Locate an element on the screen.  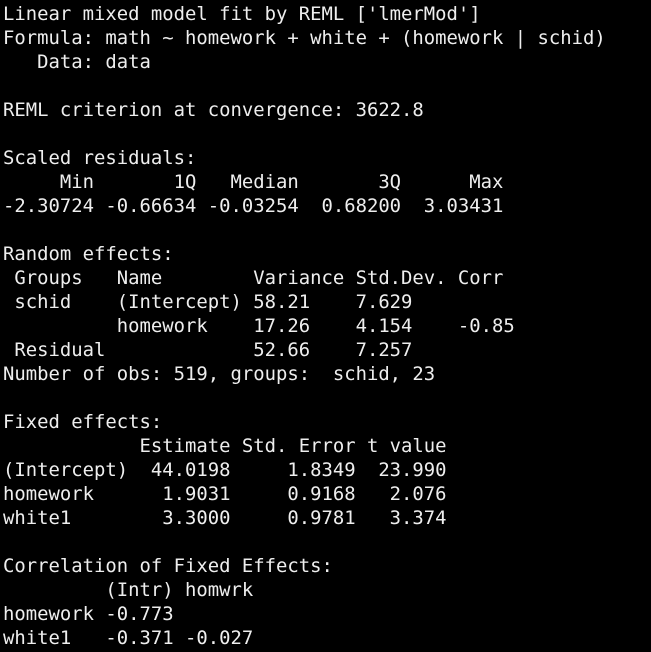
fixed-effects-heading: Fixed effects: is located at coordinates (83, 422).